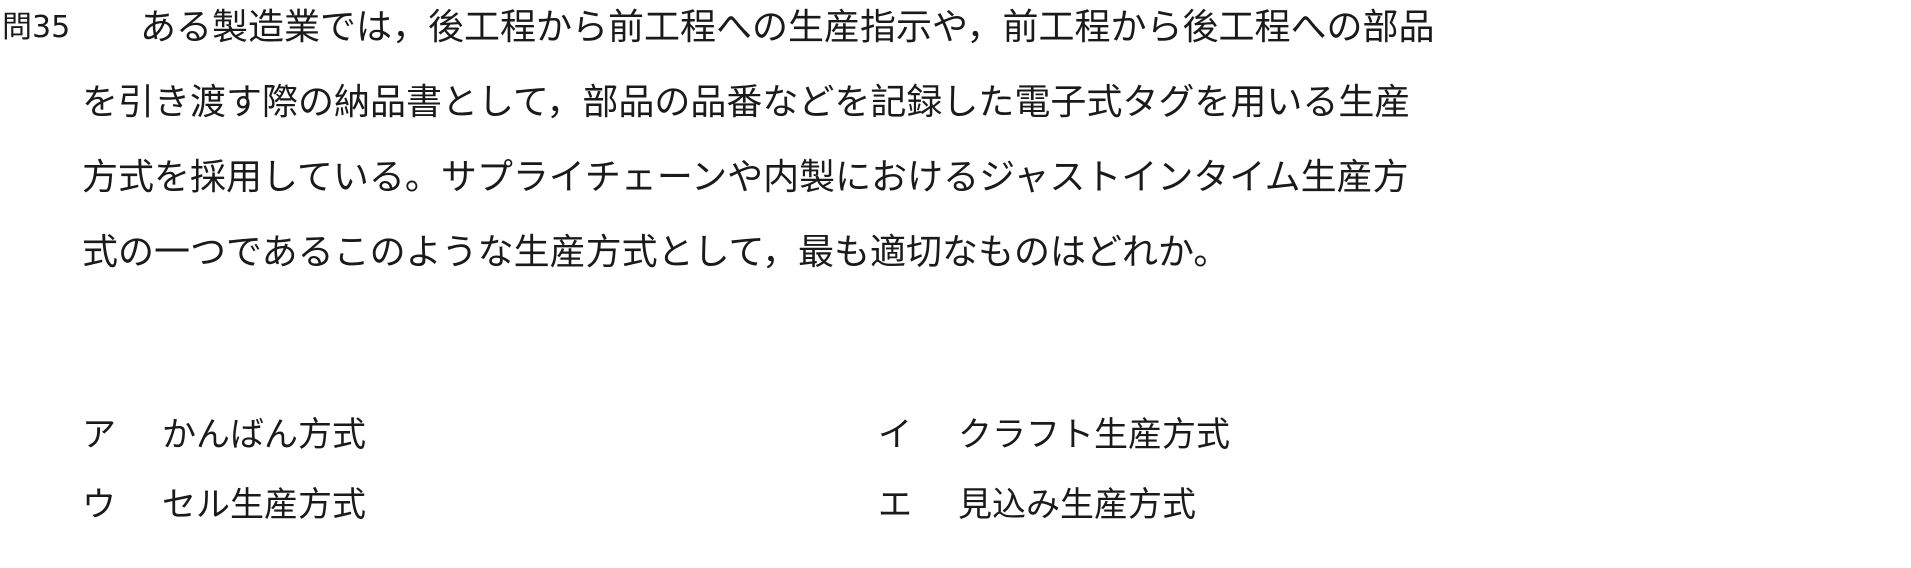 This screenshot has width=1911, height=568. I want to click on choice-i: イ クラフト生産方式, so click(1054, 435).